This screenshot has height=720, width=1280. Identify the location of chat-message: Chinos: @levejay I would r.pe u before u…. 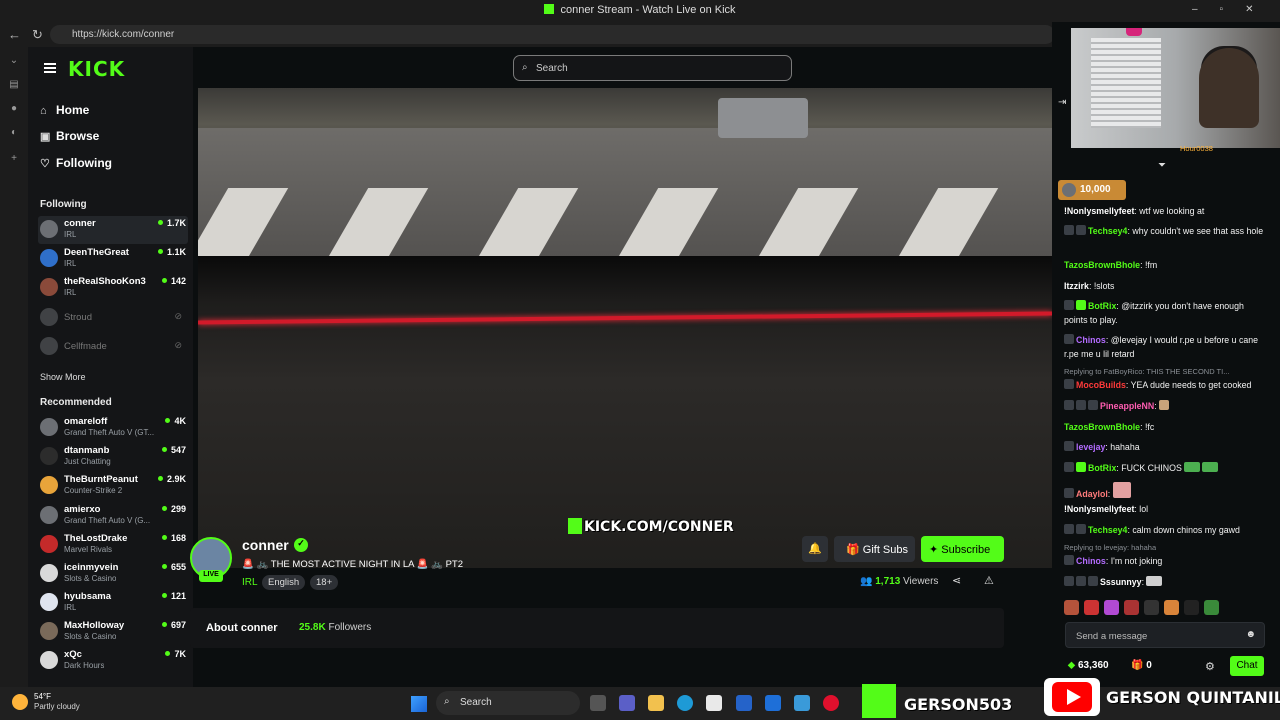
(1164, 347).